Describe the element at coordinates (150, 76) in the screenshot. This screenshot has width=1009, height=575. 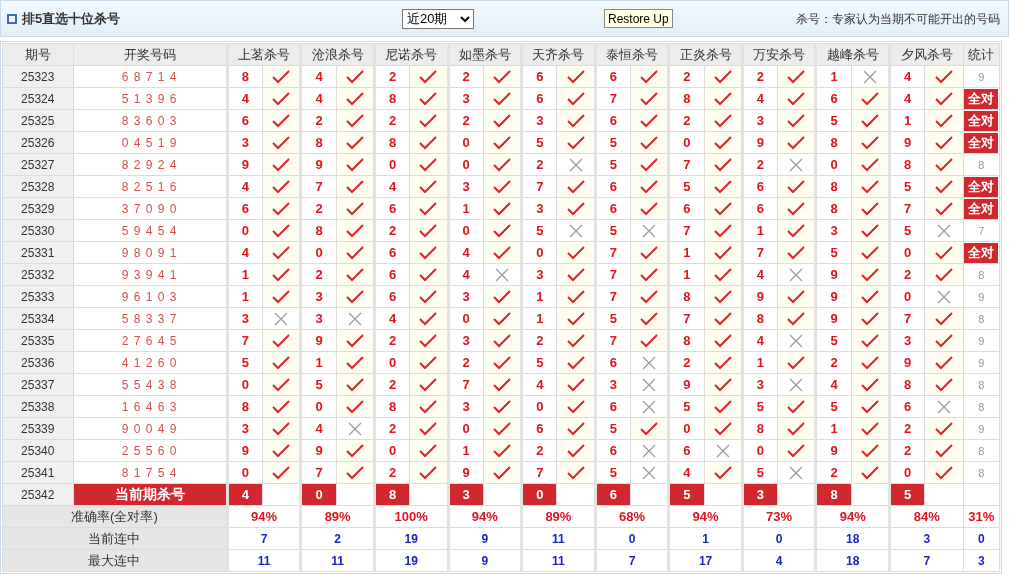
I see `draw-number-cell: 6 8 7 1 4` at that location.